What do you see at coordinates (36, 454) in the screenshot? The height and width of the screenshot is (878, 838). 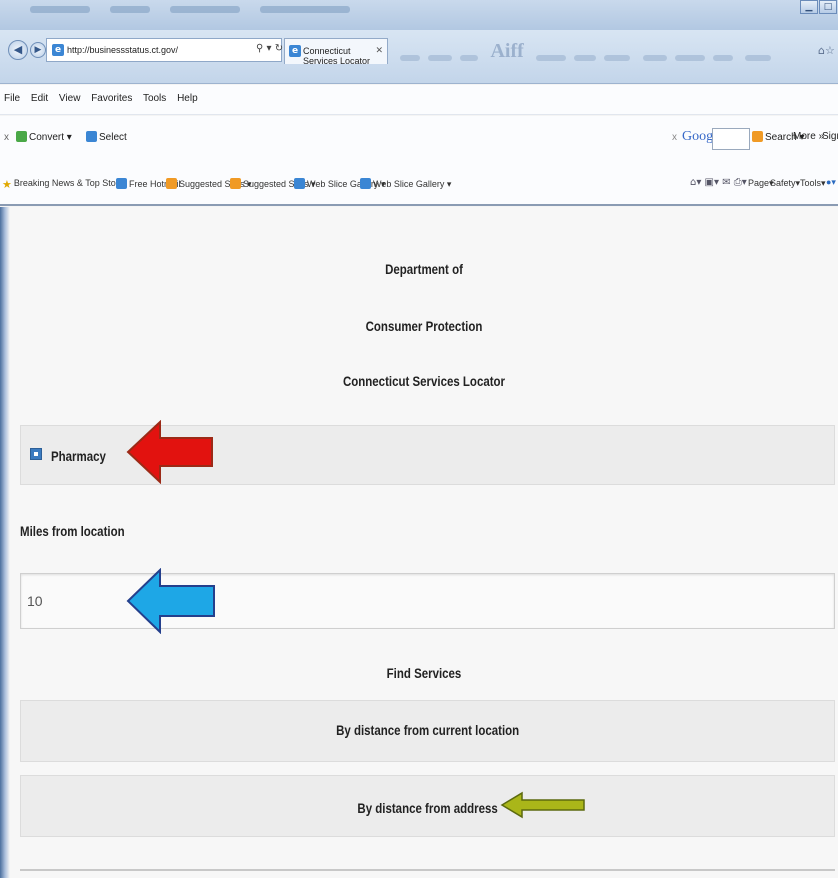 I see `pharmacy-checkbox` at bounding box center [36, 454].